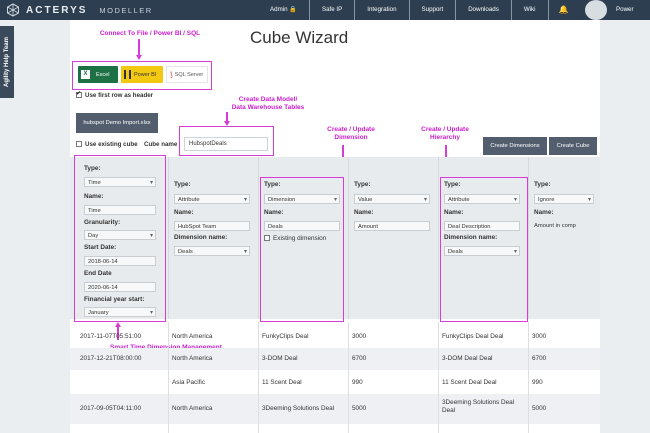 The image size is (650, 433). I want to click on cell-description: 11 Scent Deal Deal, so click(469, 382).